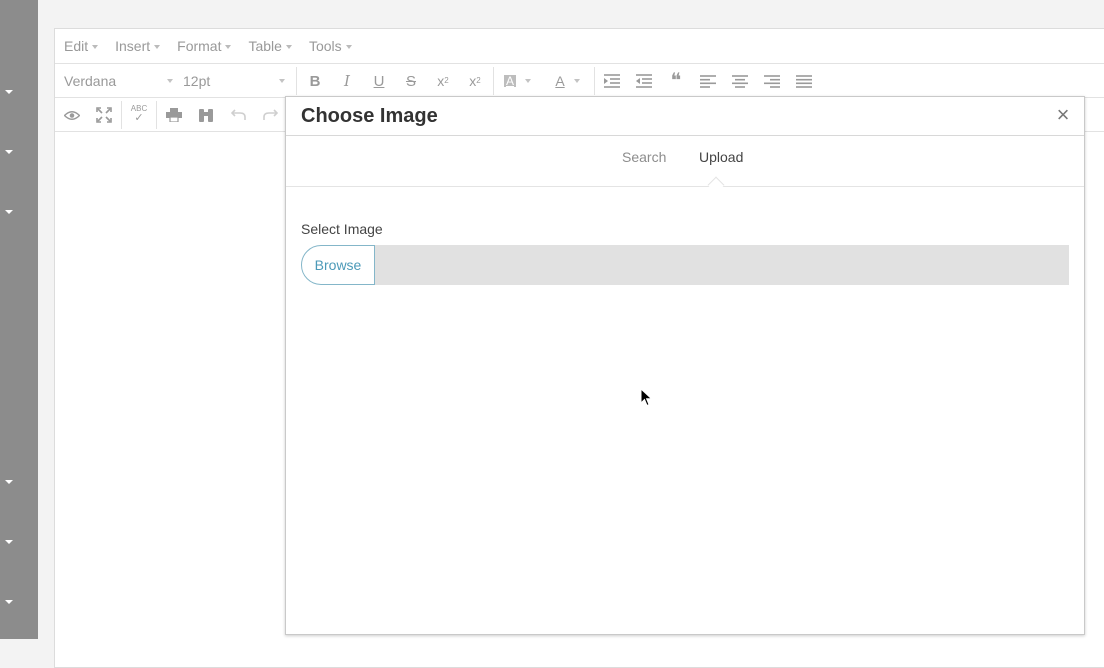 This screenshot has height=668, width=1104. What do you see at coordinates (238, 115) in the screenshot?
I see `undo-icon` at bounding box center [238, 115].